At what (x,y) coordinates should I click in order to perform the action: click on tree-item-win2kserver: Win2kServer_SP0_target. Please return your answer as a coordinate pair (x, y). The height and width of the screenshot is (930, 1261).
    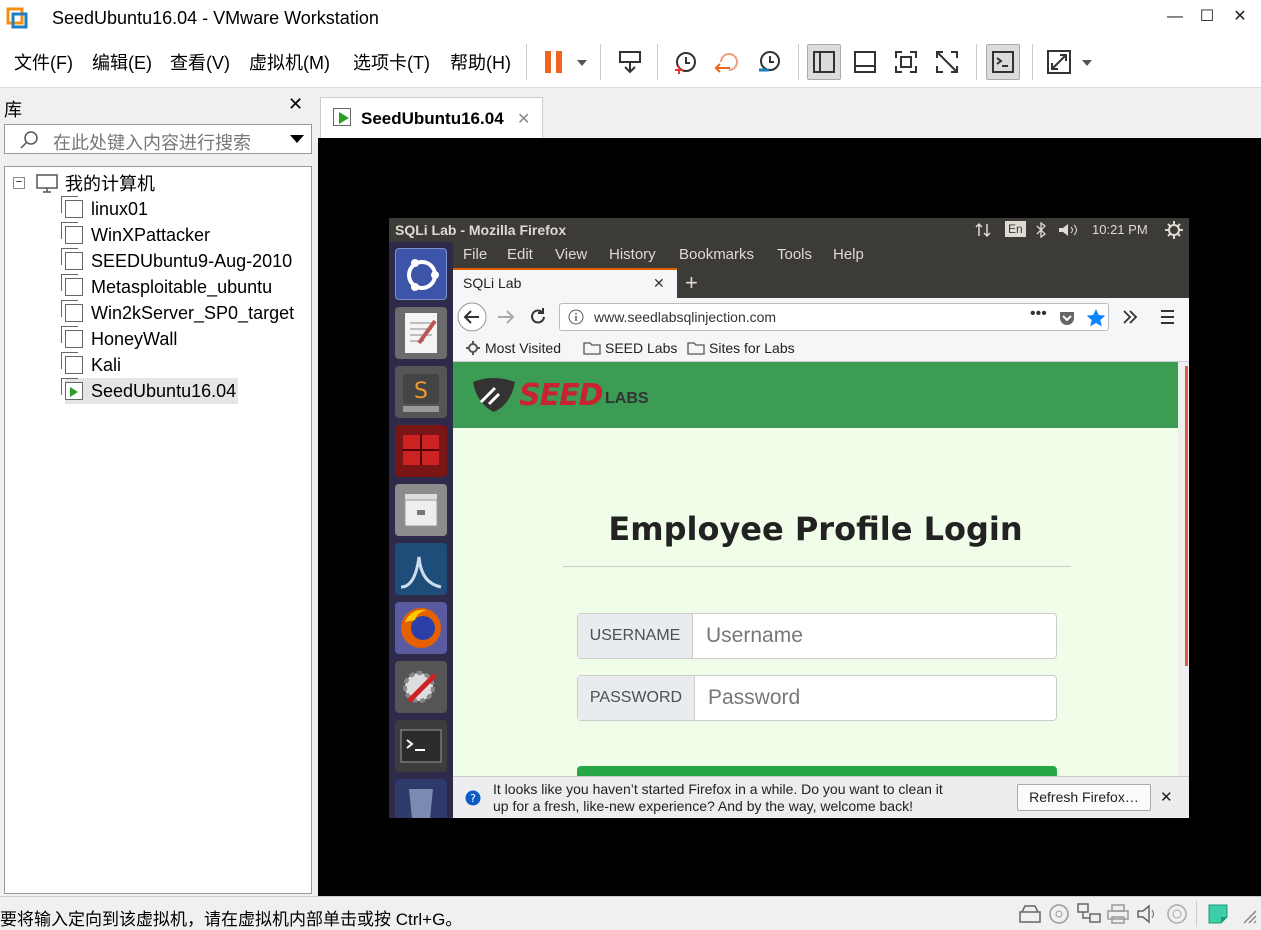
    Looking at the image, I should click on (177, 313).